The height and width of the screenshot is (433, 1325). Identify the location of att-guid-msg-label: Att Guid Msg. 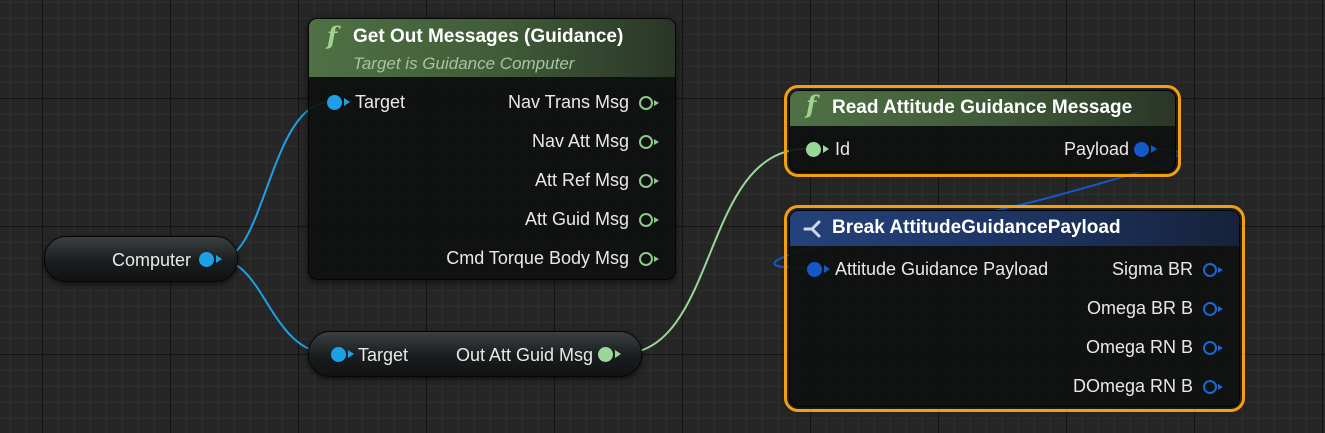
(576, 219).